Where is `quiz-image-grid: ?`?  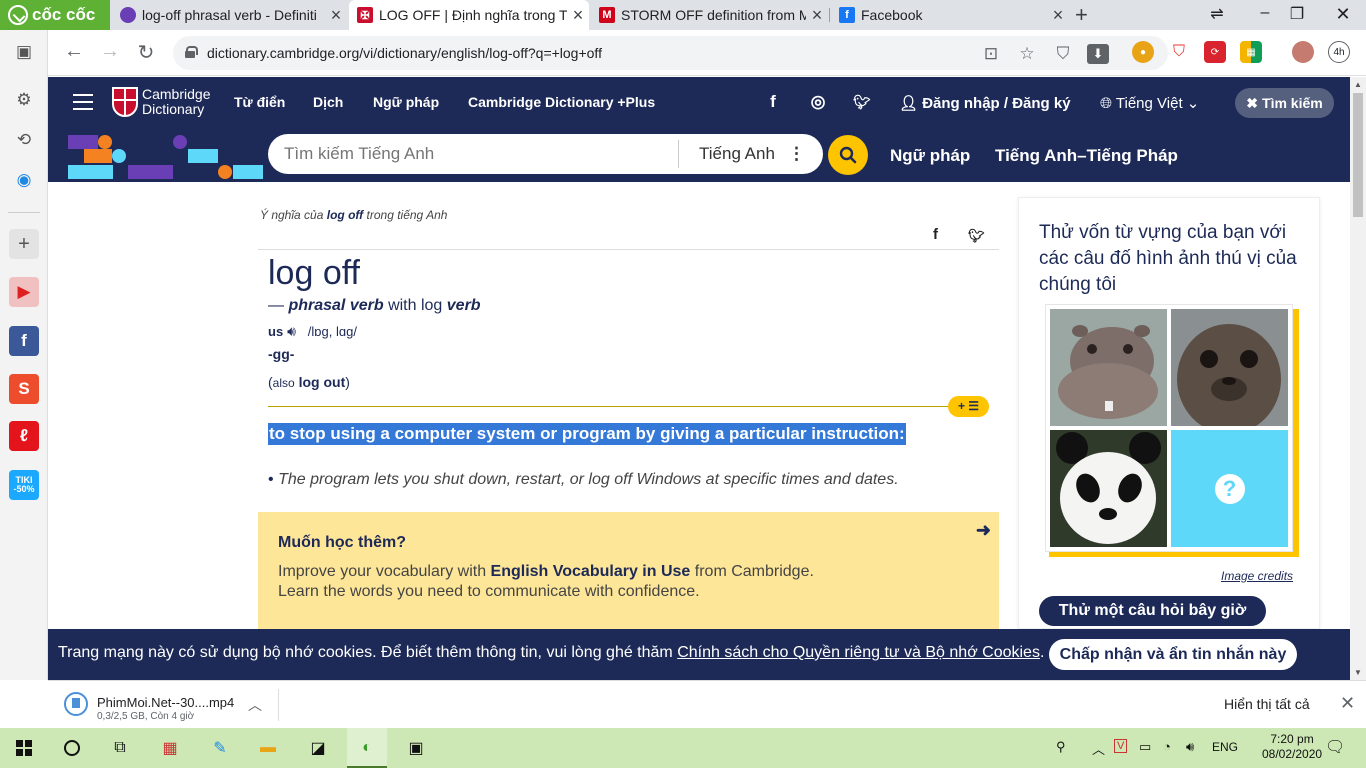 quiz-image-grid: ? is located at coordinates (1169, 428).